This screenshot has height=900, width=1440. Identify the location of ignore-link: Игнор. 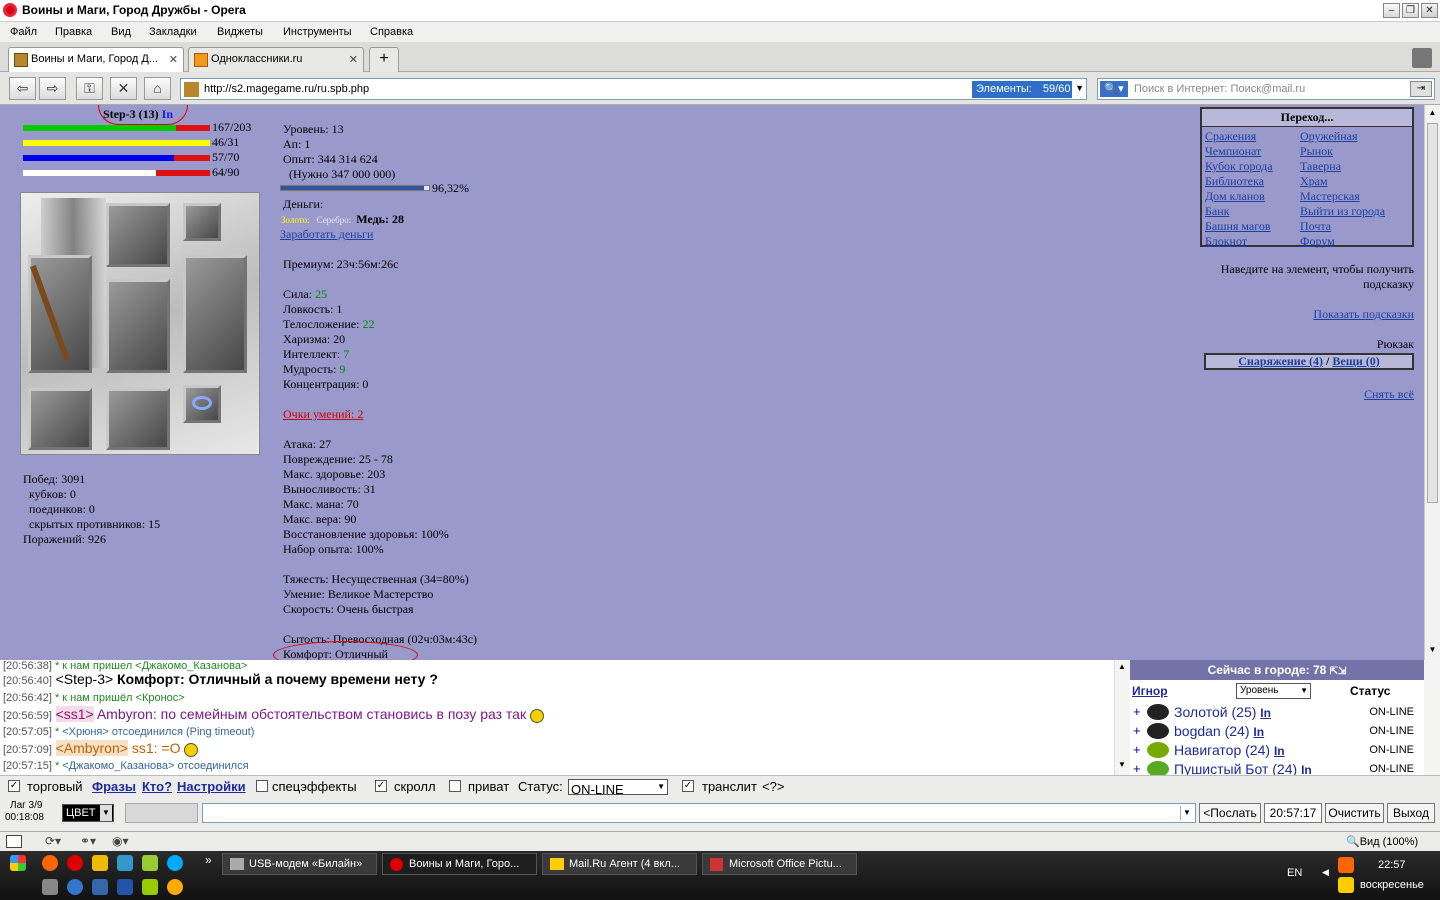
(1150, 691).